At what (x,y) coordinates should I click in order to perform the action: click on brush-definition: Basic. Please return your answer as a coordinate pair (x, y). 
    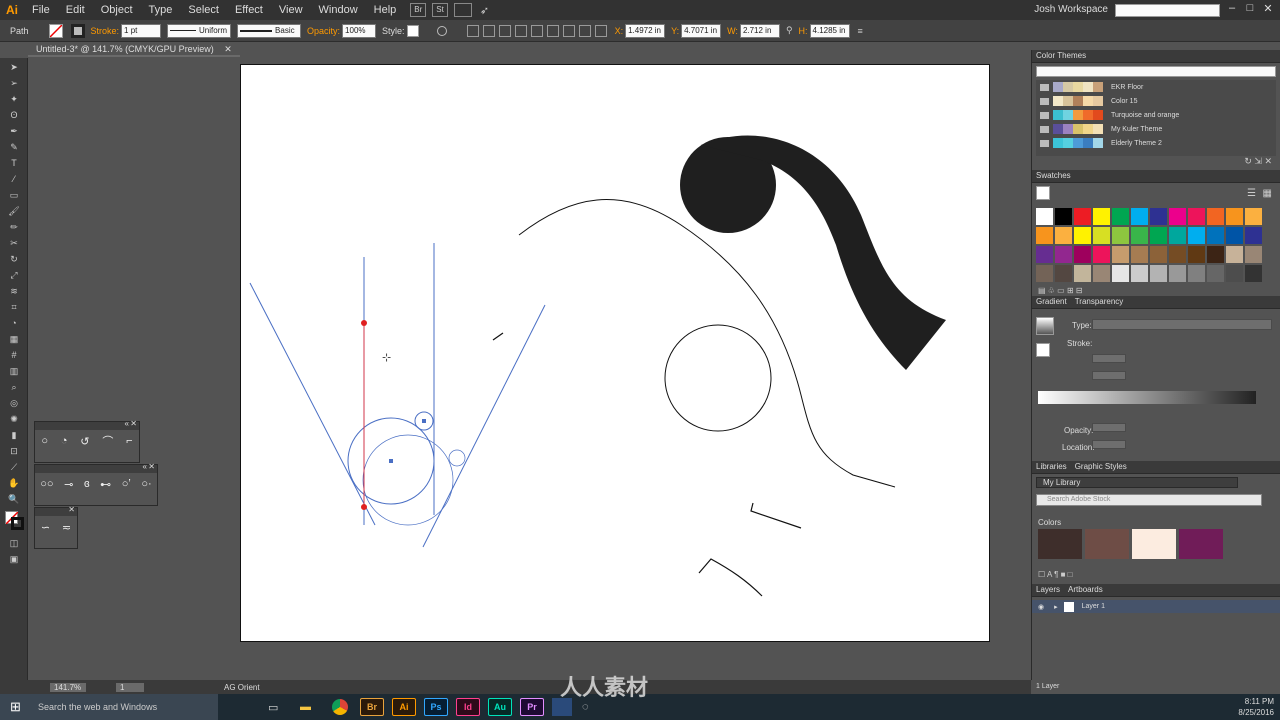
    Looking at the image, I should click on (269, 30).